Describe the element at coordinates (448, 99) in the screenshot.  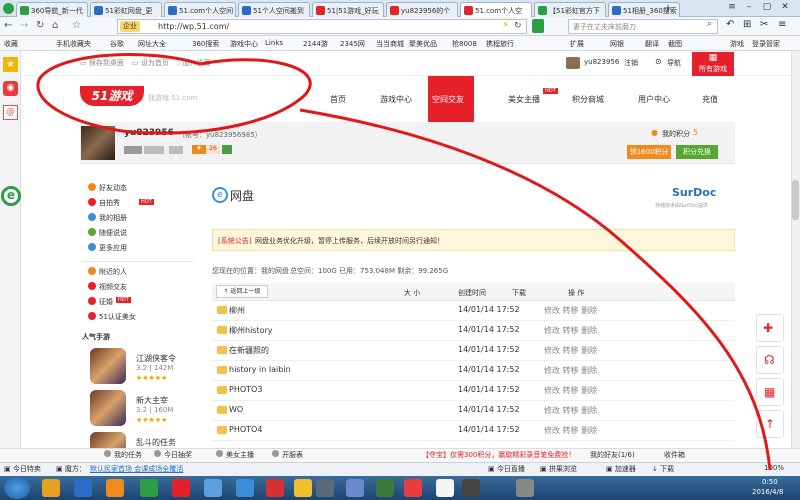
I see `nav-item: 空间交友` at that location.